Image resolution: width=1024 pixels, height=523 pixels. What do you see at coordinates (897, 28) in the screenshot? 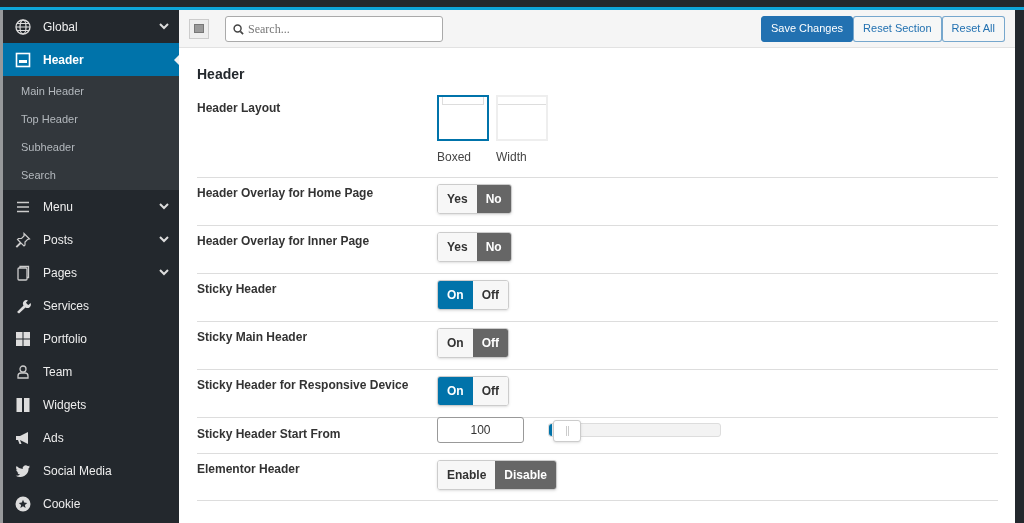
I see `reset-button: Reset Section` at bounding box center [897, 28].